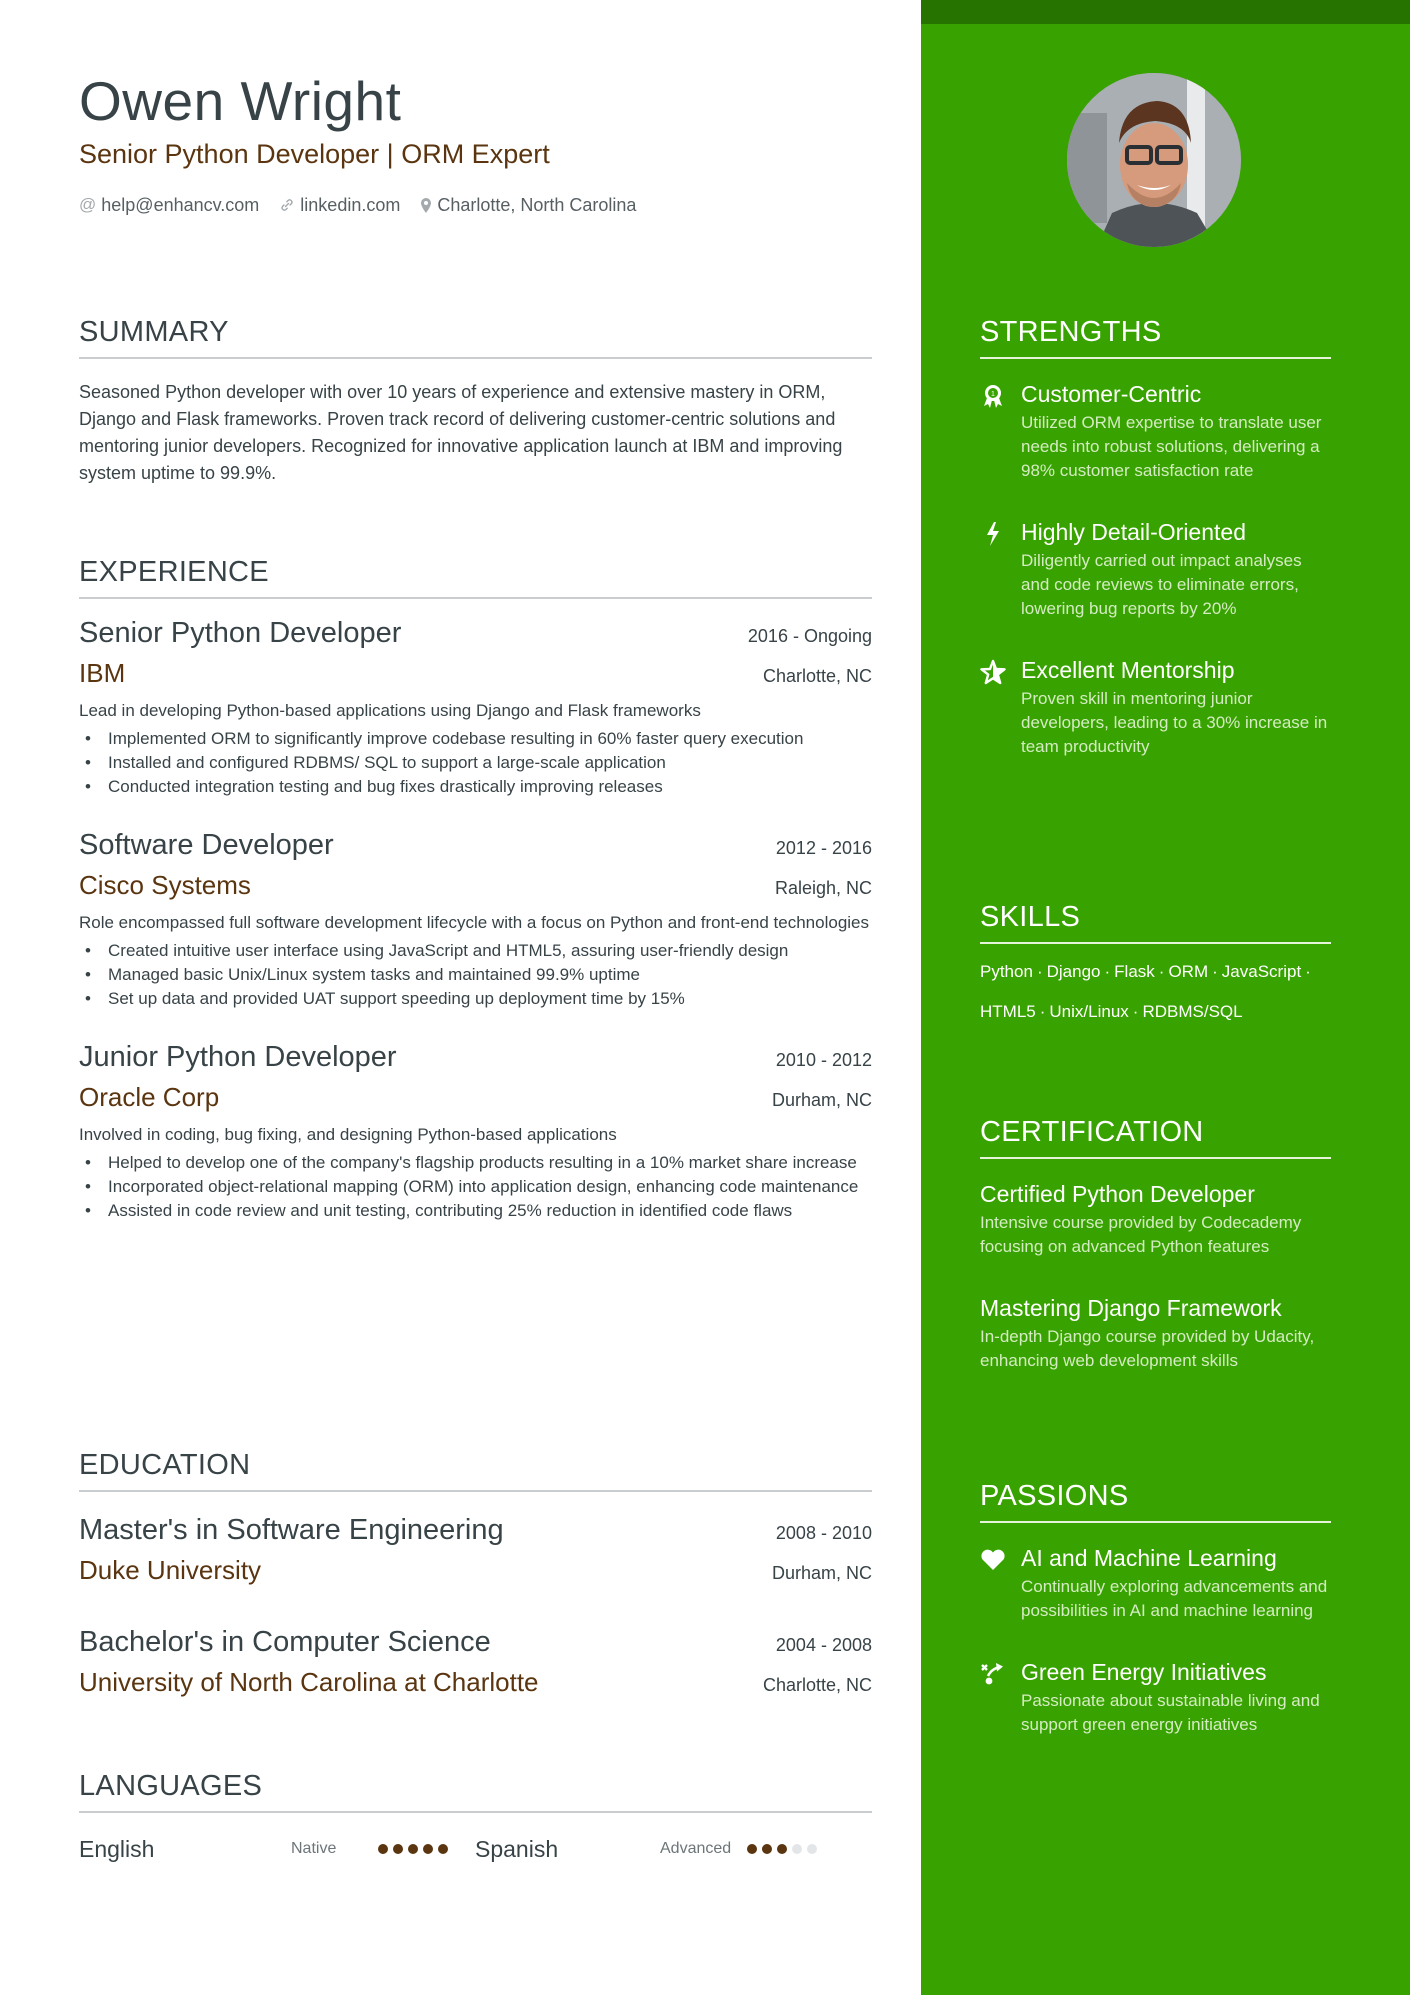 This screenshot has width=1410, height=1995. What do you see at coordinates (287, 205) in the screenshot?
I see `link-icon` at bounding box center [287, 205].